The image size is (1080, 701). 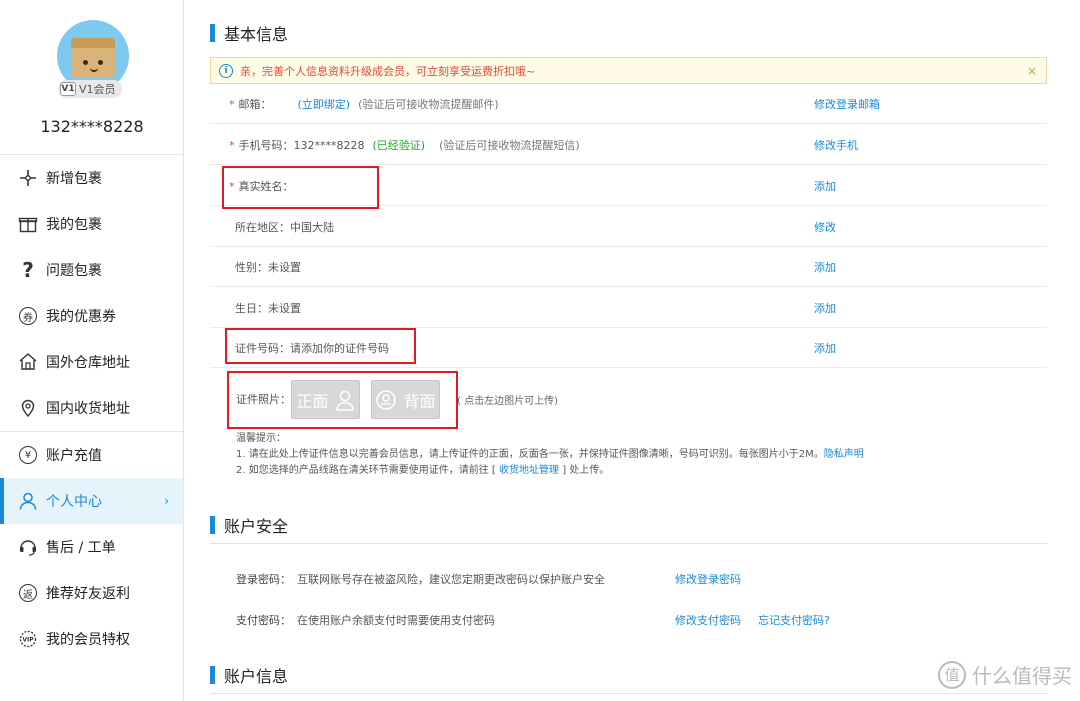 I want to click on sidebar-item-my-packages: 我的包裹, so click(x=91, y=224).